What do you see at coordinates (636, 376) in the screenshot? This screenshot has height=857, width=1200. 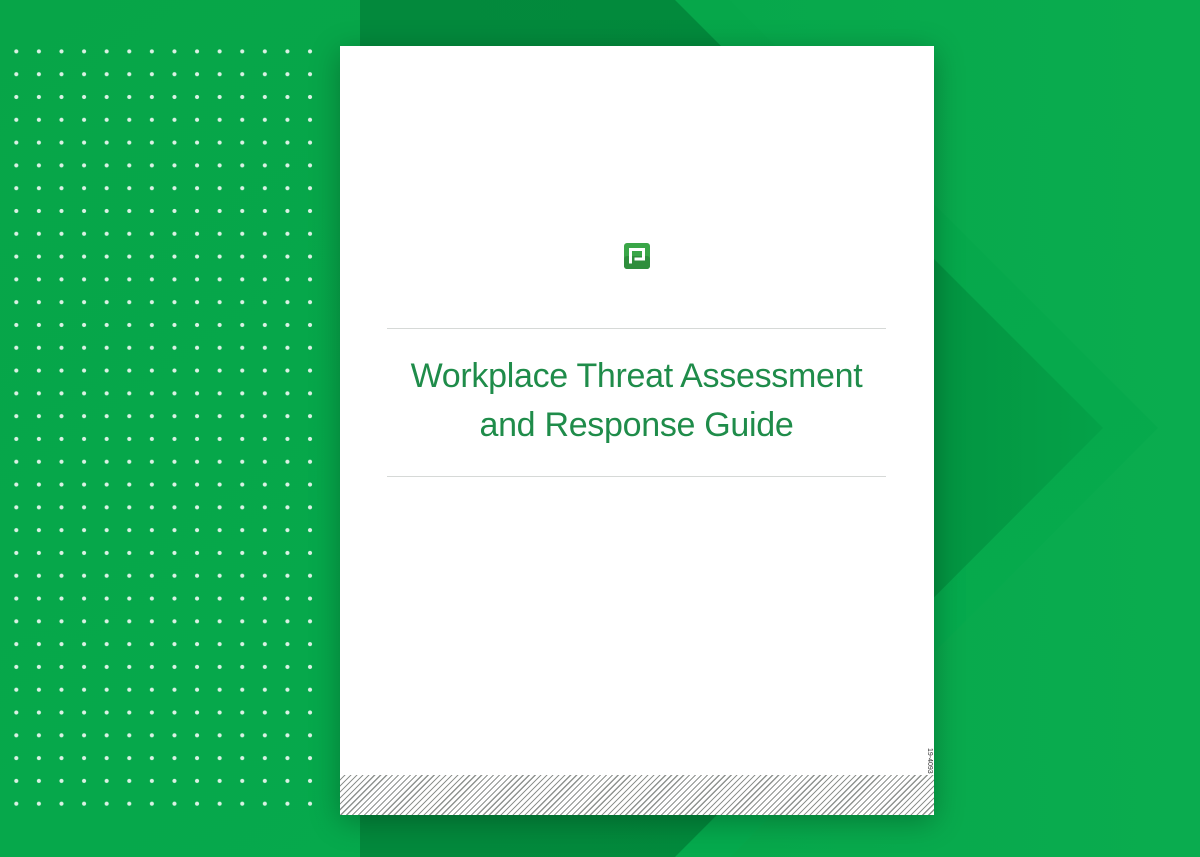 I see `document-title-line1: Workplace Threat Assessment` at bounding box center [636, 376].